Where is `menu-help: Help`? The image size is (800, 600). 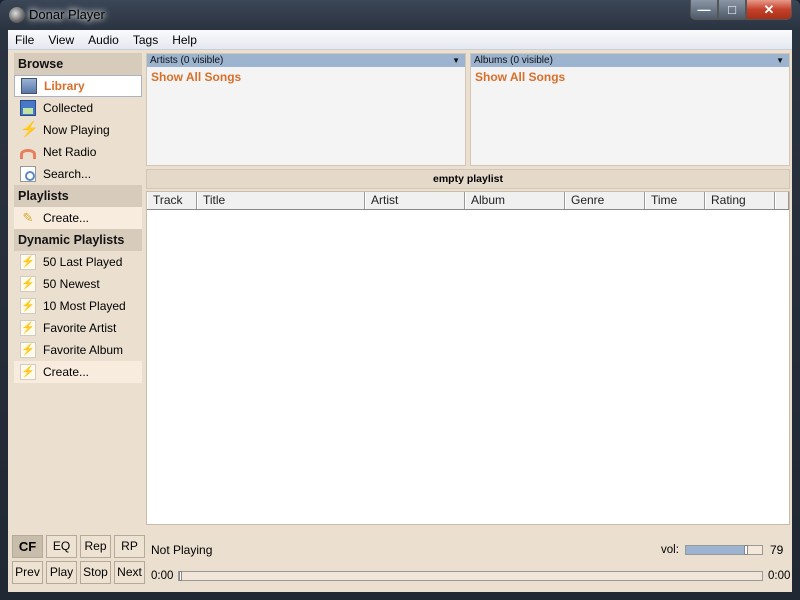 menu-help: Help is located at coordinates (184, 40).